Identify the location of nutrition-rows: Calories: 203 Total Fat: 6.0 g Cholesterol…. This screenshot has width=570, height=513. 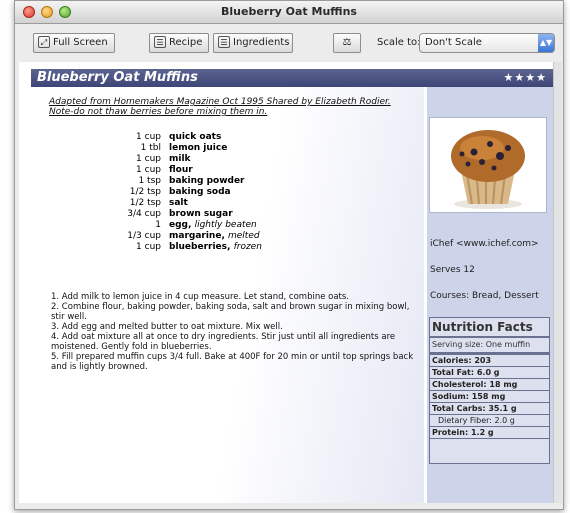
(489, 397).